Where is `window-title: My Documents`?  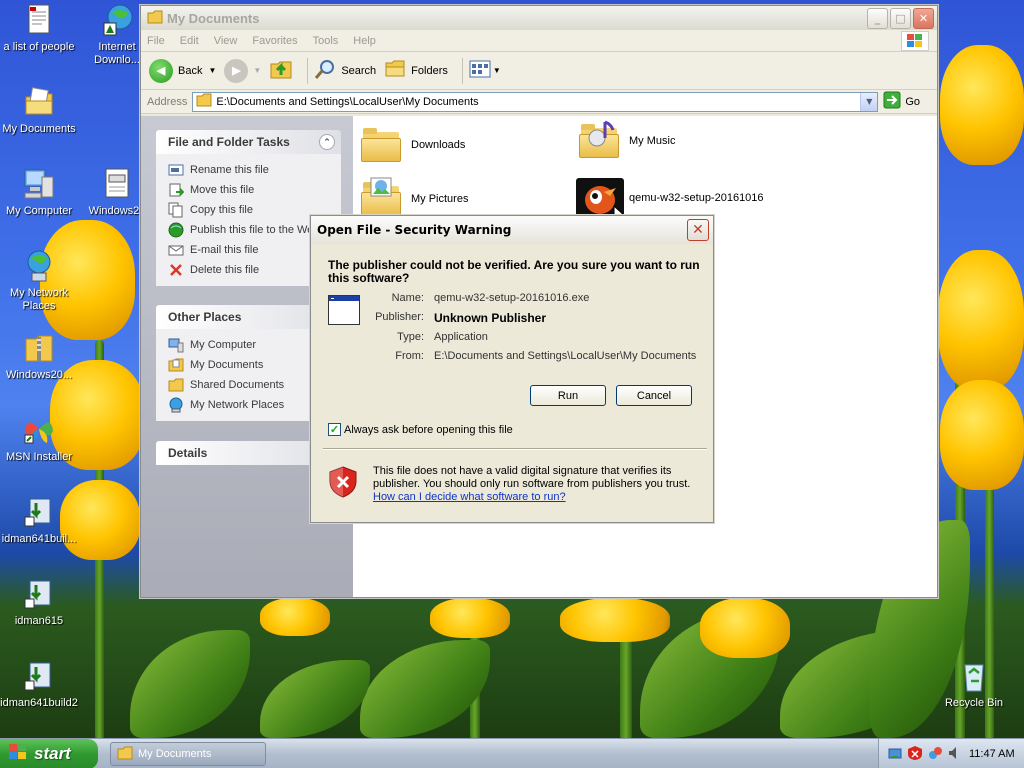 window-title: My Documents is located at coordinates (213, 18).